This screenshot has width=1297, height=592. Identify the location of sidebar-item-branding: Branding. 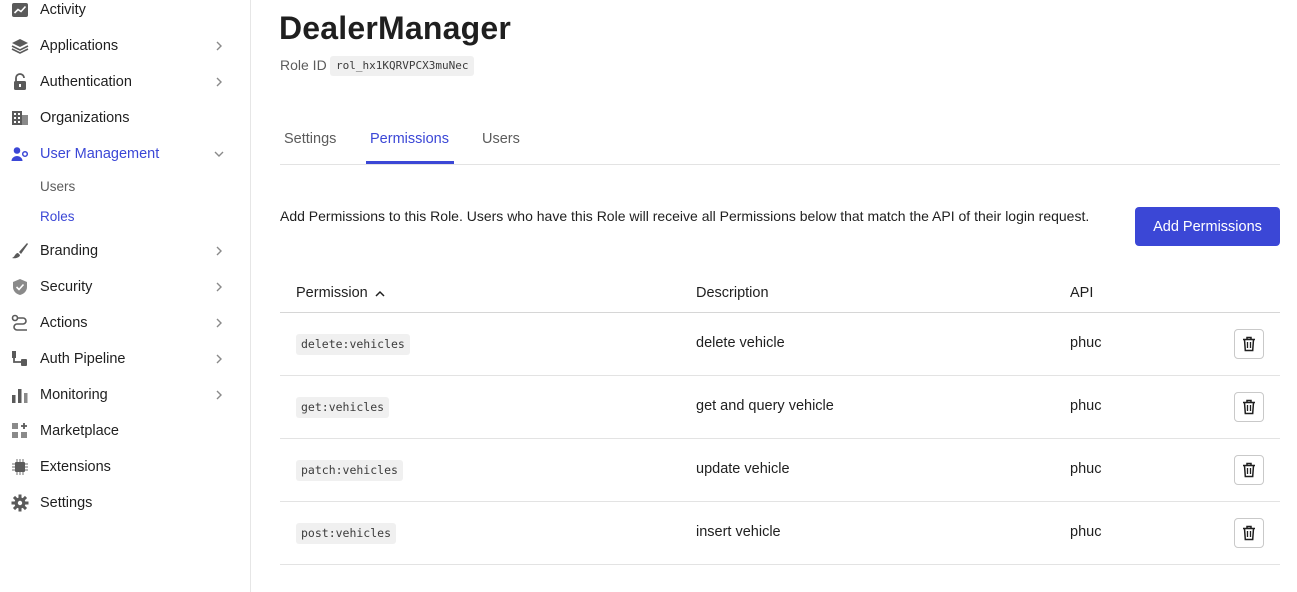
(125, 251).